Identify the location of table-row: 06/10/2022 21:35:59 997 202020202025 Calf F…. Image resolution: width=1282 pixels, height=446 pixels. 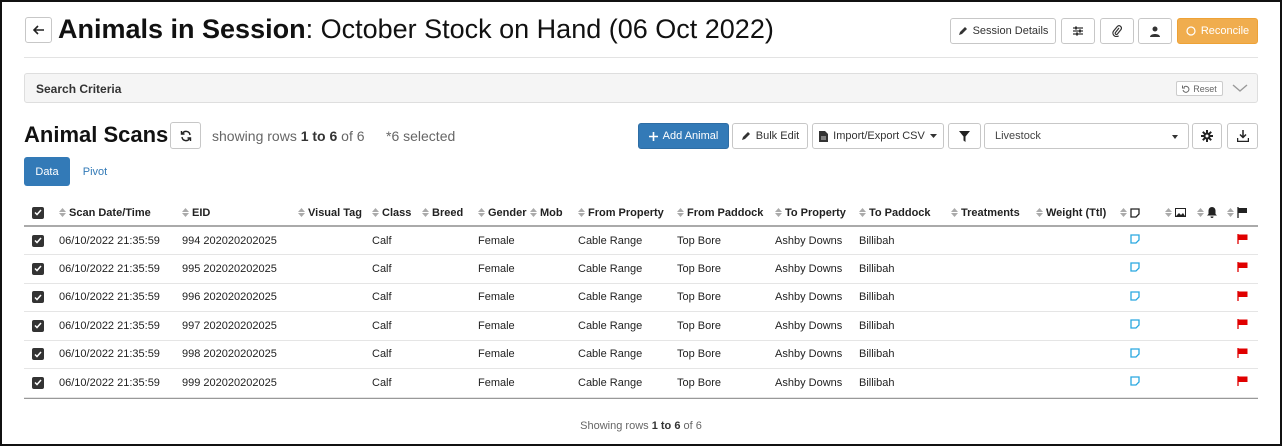
(641, 326).